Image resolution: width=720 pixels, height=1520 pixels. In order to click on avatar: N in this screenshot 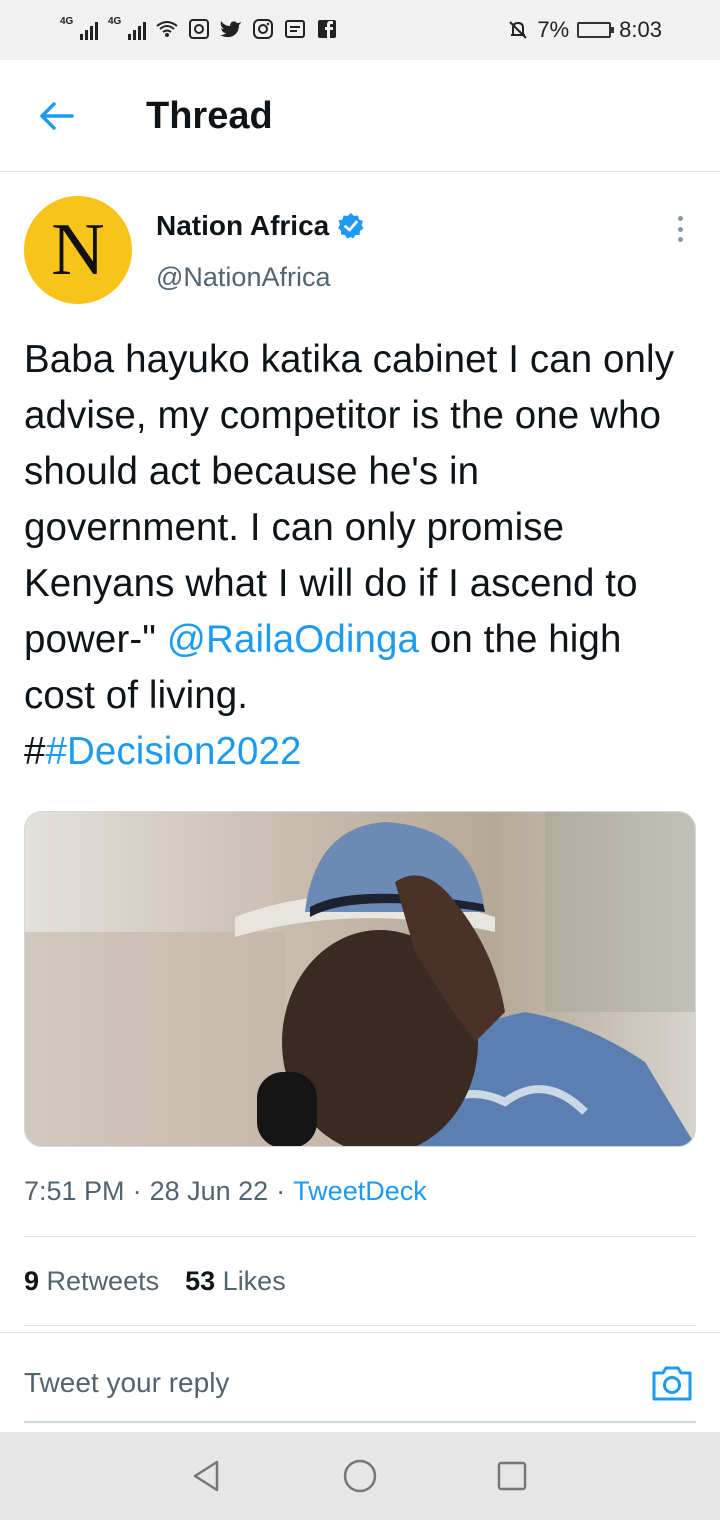, I will do `click(78, 250)`.